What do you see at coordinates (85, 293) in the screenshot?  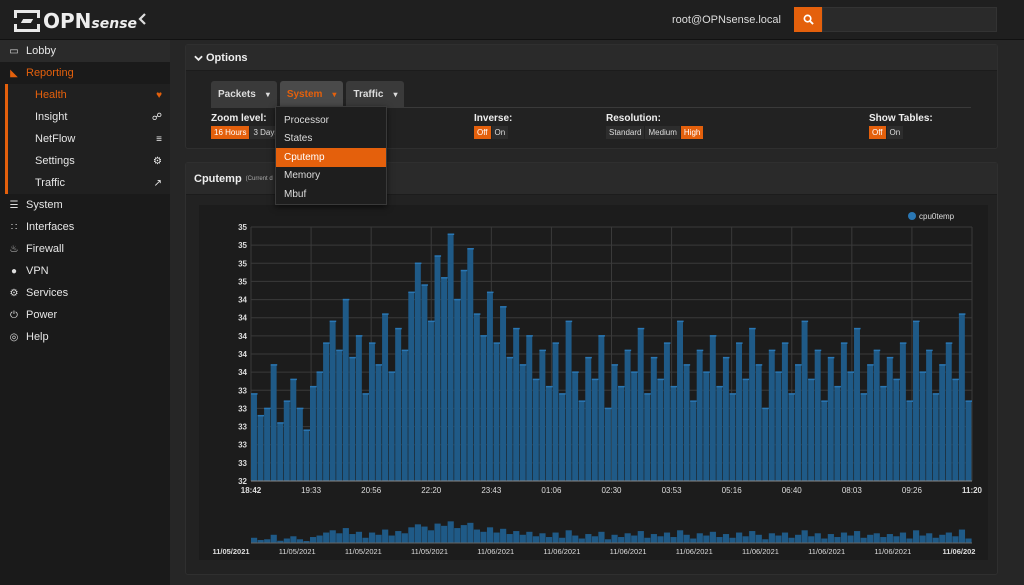 I see `sidebar-item-services: ⚙ Services` at bounding box center [85, 293].